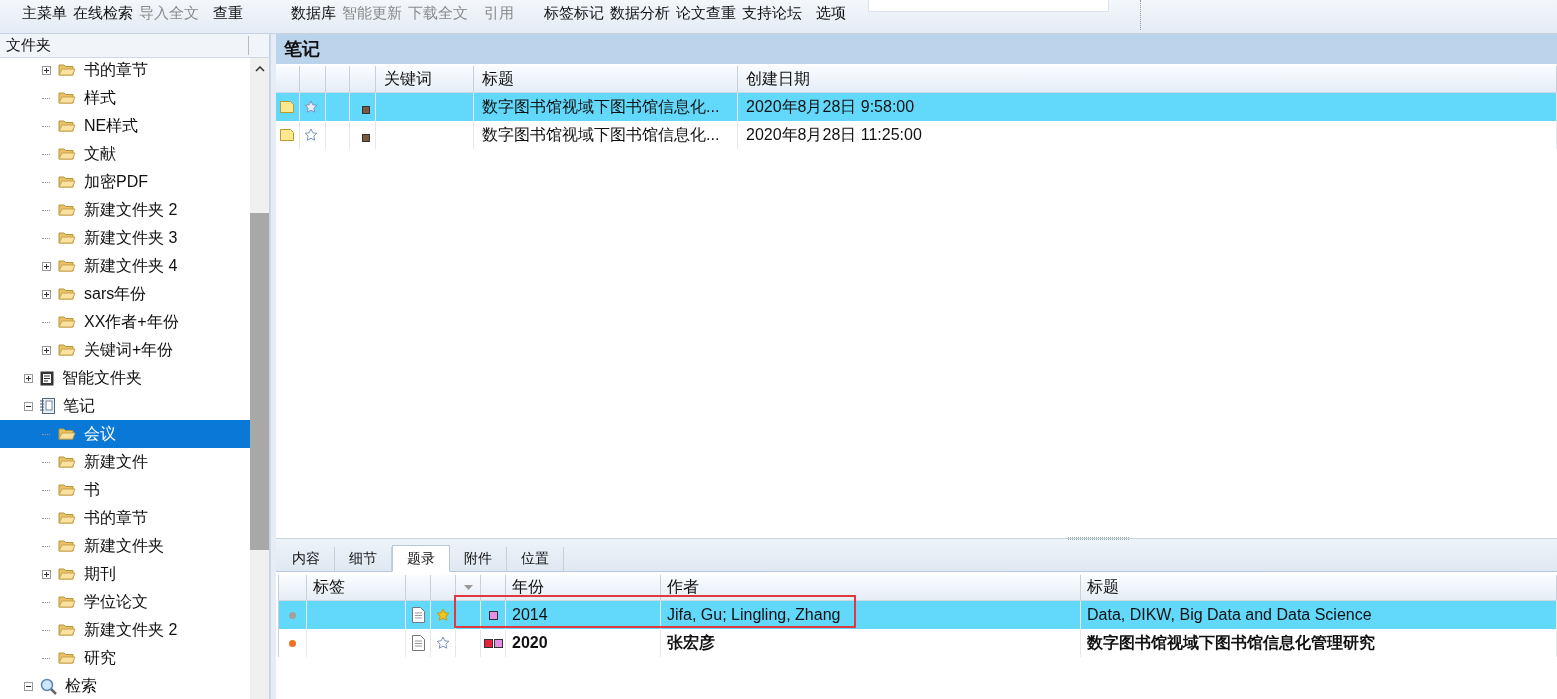  Describe the element at coordinates (125, 126) in the screenshot. I see `tree-item: NE样式` at that location.